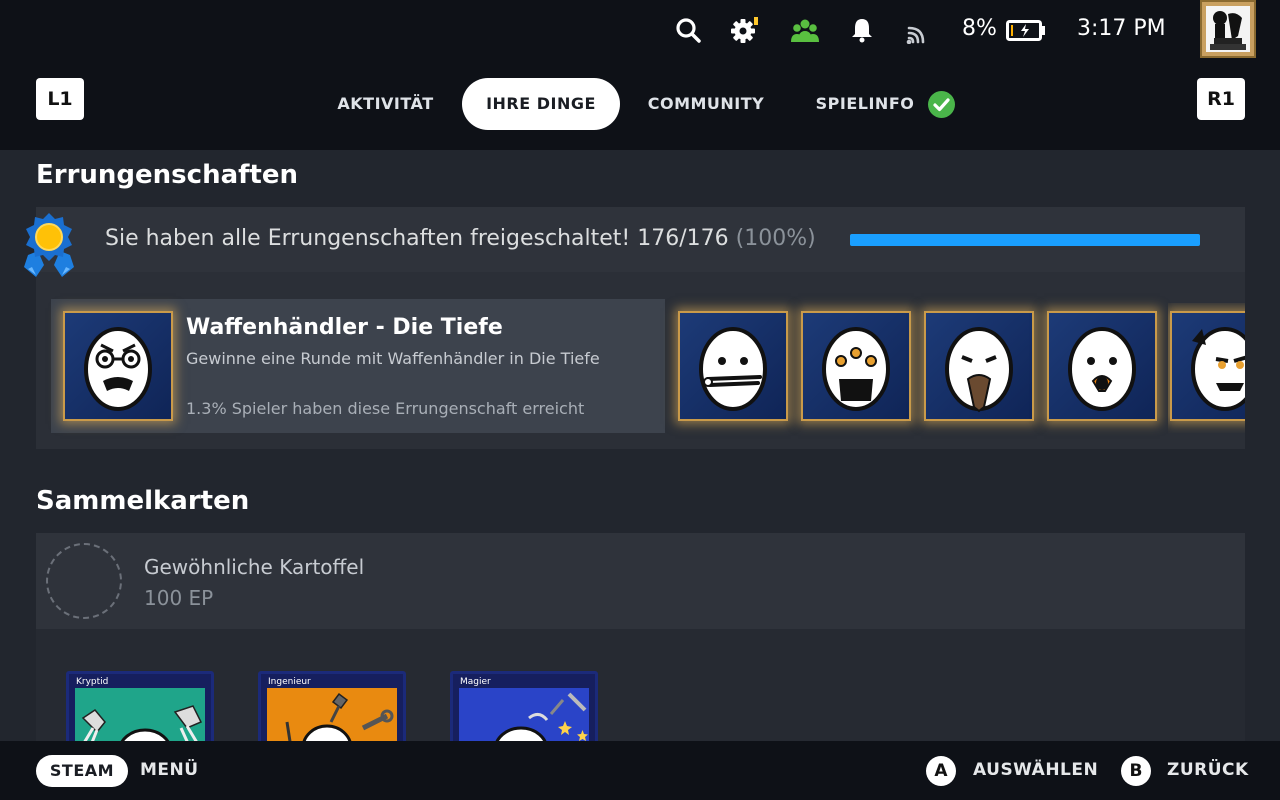 Image resolution: width=1280 pixels, height=800 pixels. I want to click on trading-card: Magier, so click(524, 706).